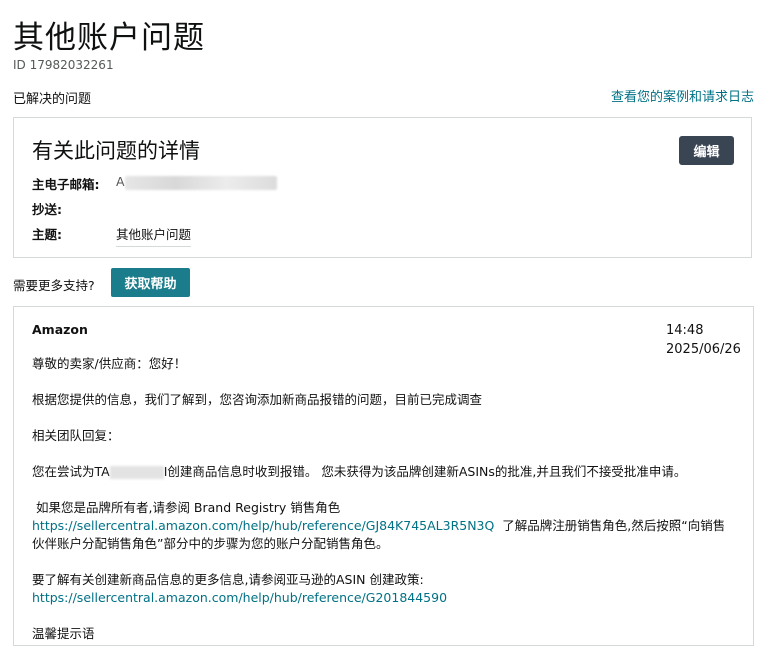 The width and height of the screenshot is (771, 646). I want to click on edit-button: 编辑, so click(706, 150).